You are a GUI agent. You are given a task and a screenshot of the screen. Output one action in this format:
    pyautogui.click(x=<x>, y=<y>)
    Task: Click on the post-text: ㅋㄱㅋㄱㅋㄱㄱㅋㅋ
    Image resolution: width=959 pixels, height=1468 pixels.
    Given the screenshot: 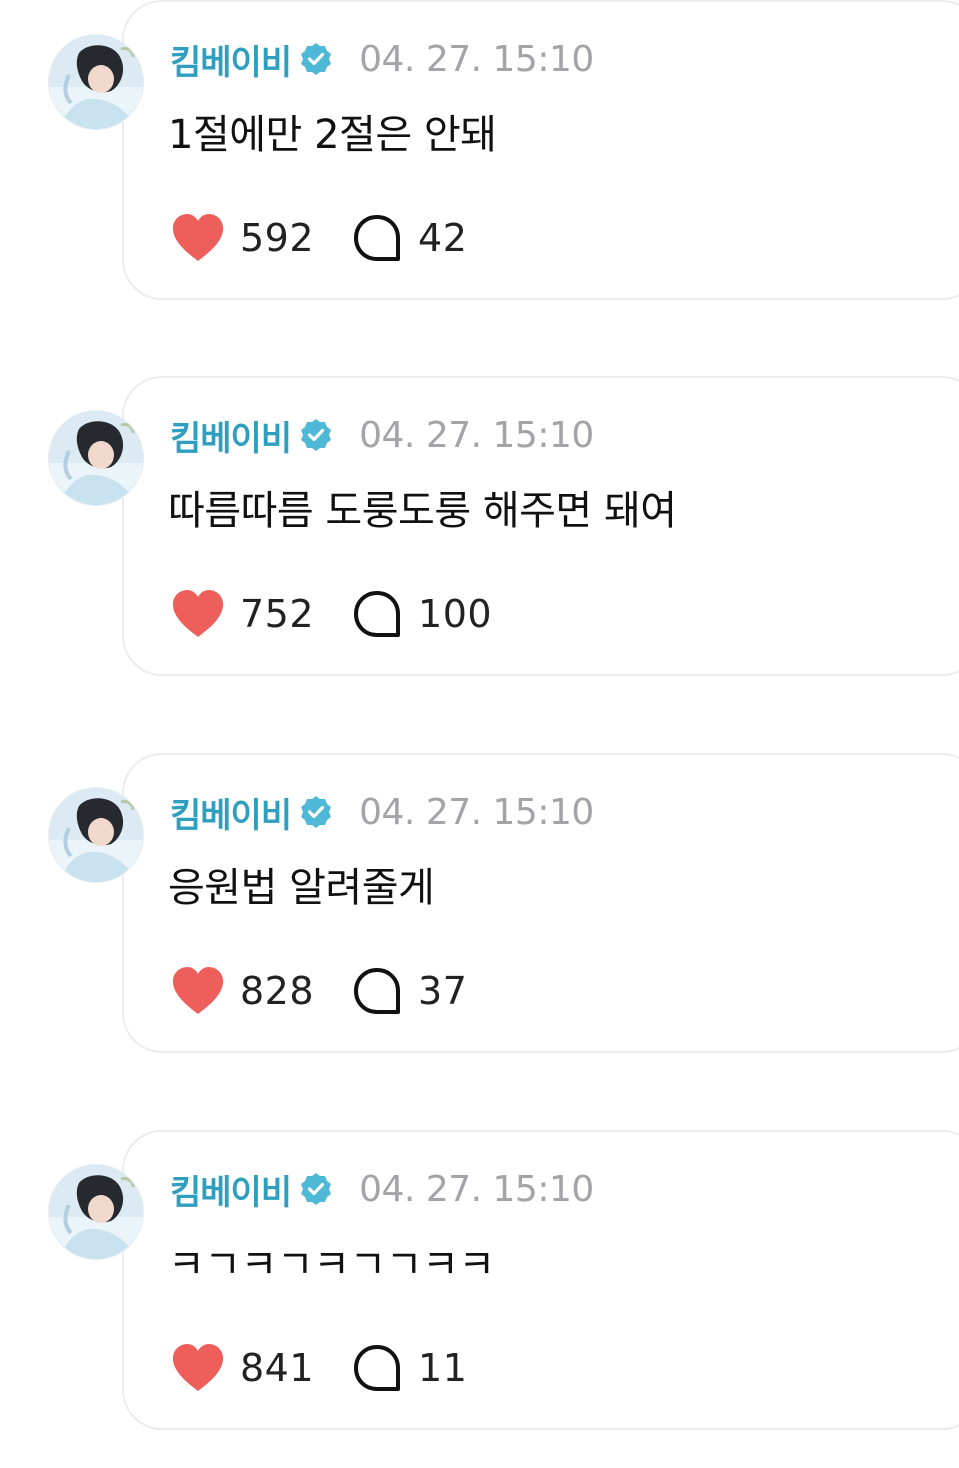 What is the action you would take?
    pyautogui.click(x=331, y=1265)
    